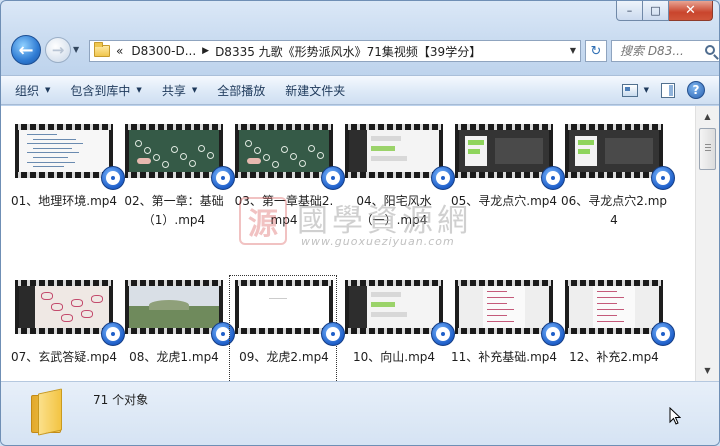  I want to click on refresh-button: ↻, so click(596, 51).